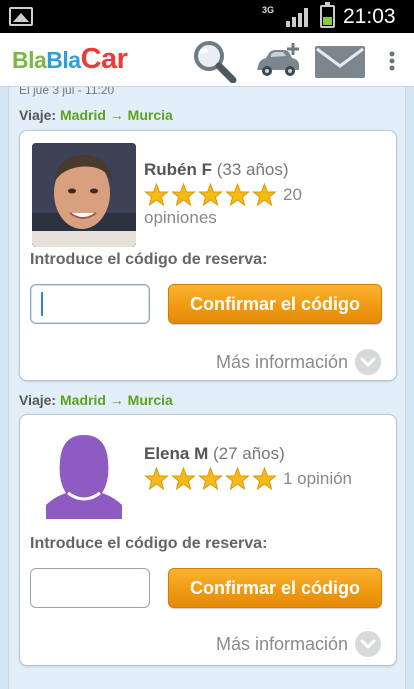 This screenshot has width=414, height=689. Describe the element at coordinates (369, 16) in the screenshot. I see `clock: 21:03` at that location.